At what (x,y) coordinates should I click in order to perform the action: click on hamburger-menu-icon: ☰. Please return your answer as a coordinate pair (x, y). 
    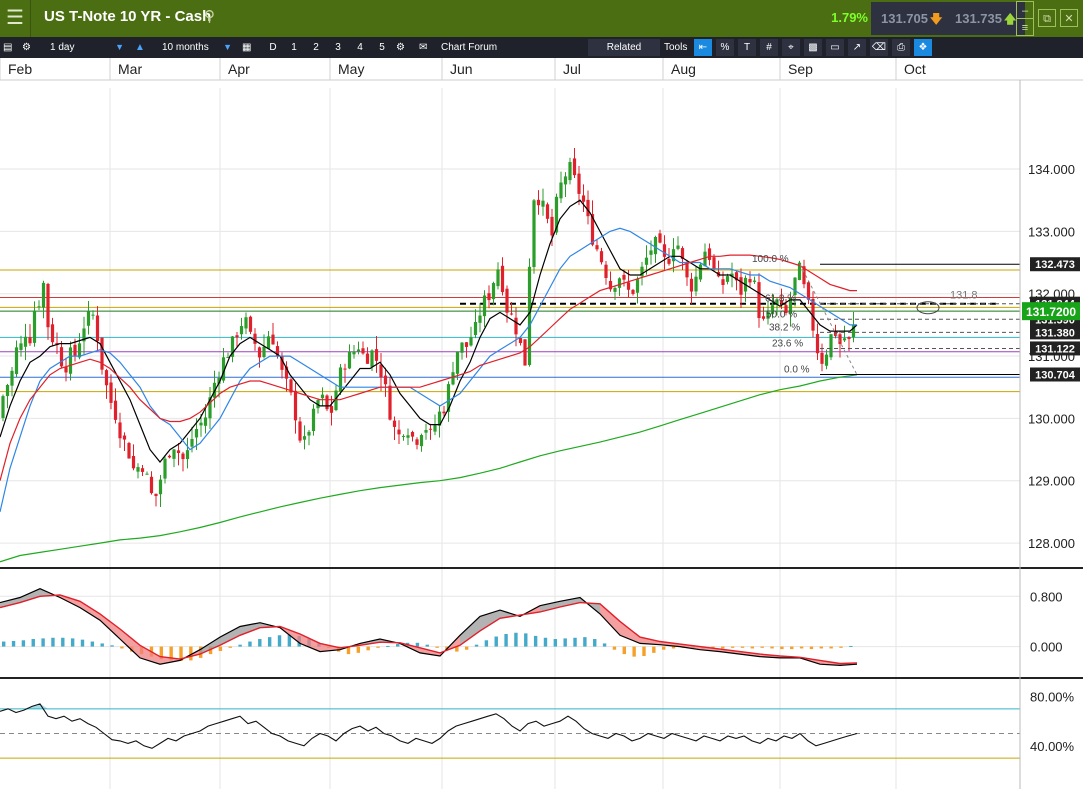
    Looking at the image, I should click on (15, 18).